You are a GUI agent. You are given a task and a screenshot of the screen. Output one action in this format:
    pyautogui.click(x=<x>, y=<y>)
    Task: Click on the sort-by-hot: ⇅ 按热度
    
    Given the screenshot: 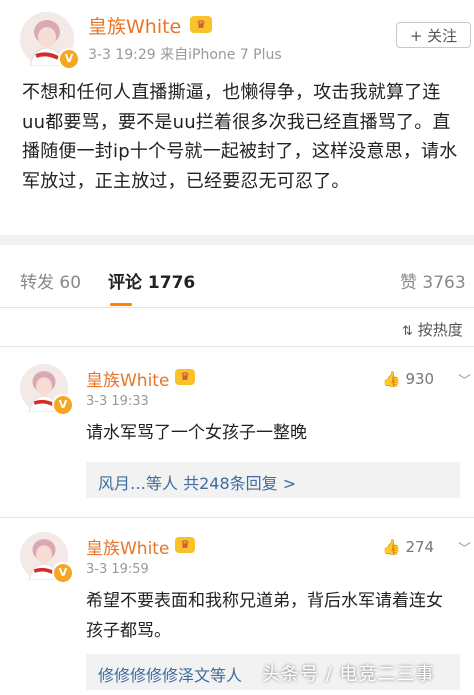 What is the action you would take?
    pyautogui.click(x=432, y=329)
    